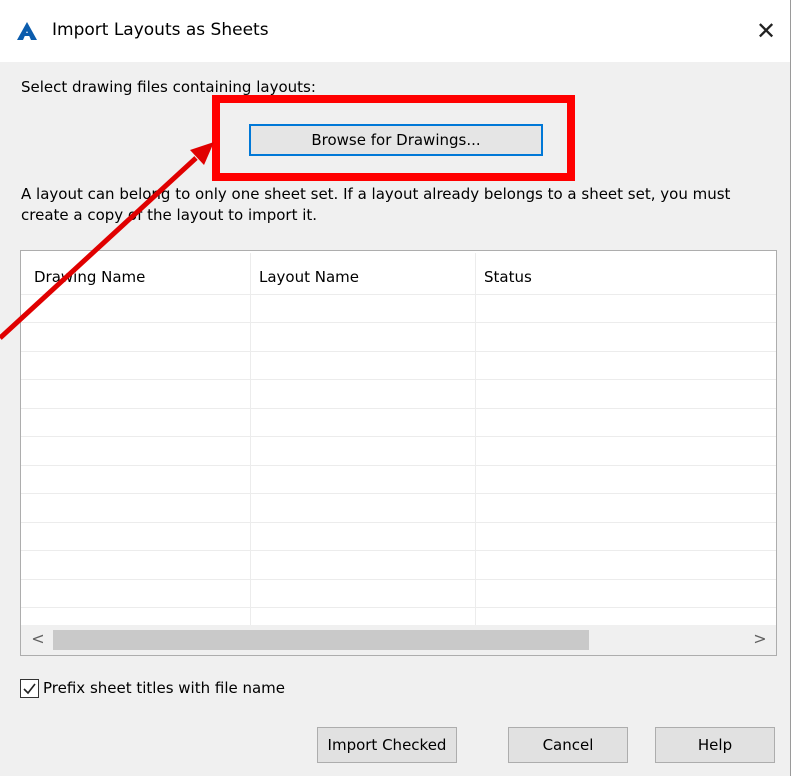 Image resolution: width=795 pixels, height=776 pixels. I want to click on prefix-sheet-titles-checkbox, so click(29, 688).